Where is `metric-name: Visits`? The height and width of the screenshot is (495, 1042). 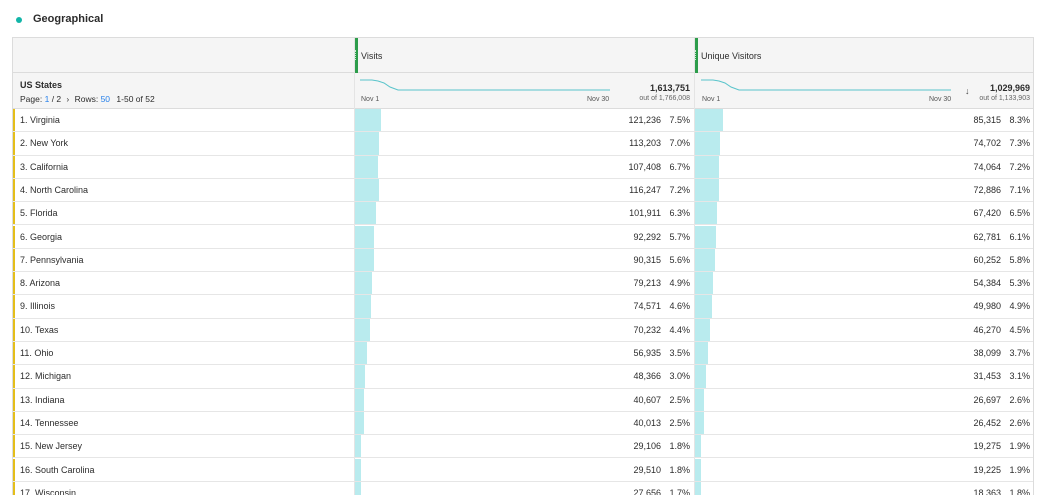 metric-name: Visits is located at coordinates (372, 56).